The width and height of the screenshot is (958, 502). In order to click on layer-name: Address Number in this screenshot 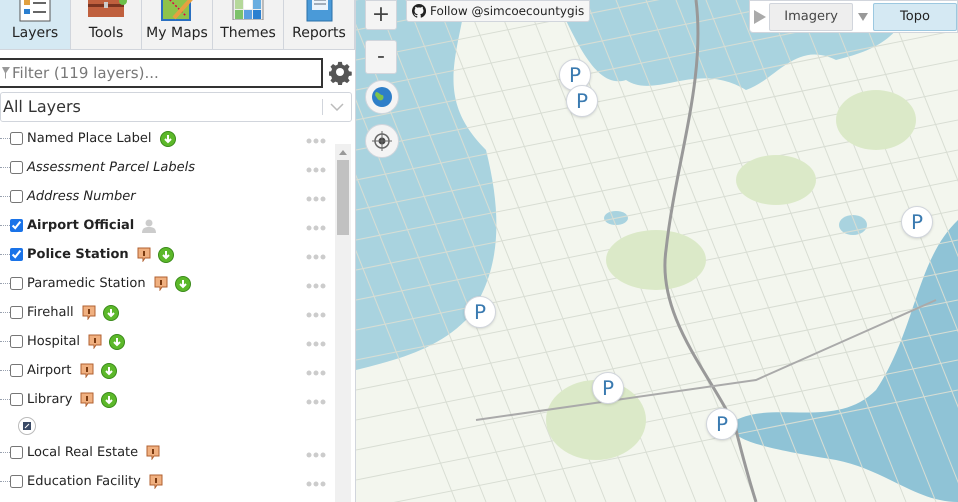, I will do `click(81, 197)`.